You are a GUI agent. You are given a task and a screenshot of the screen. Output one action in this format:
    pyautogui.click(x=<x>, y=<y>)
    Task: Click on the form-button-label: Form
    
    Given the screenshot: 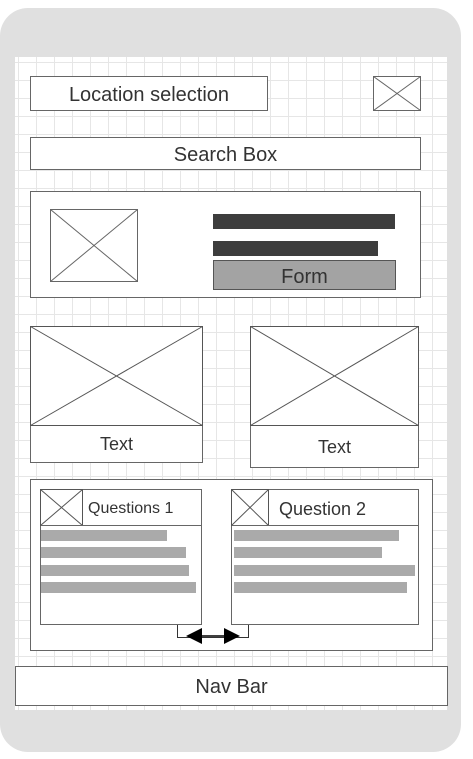 What is the action you would take?
    pyautogui.click(x=304, y=277)
    